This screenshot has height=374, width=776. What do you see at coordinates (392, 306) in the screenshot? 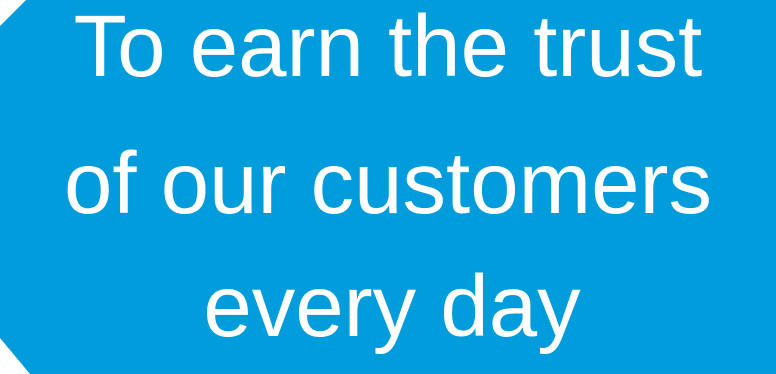
I see `headline-line-3: every day` at bounding box center [392, 306].